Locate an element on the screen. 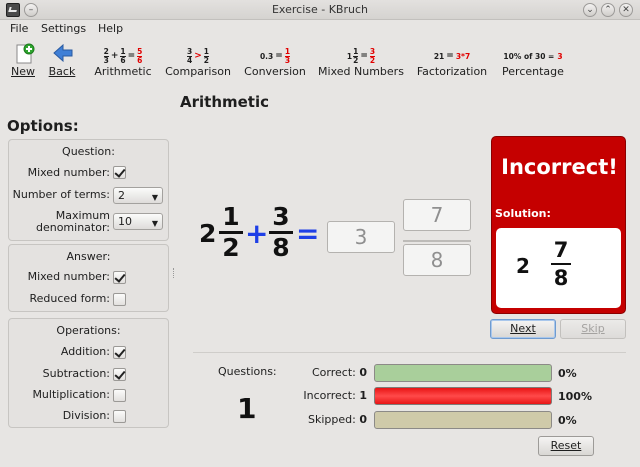 The width and height of the screenshot is (640, 467). solution-denominator: 8 is located at coordinates (561, 278).